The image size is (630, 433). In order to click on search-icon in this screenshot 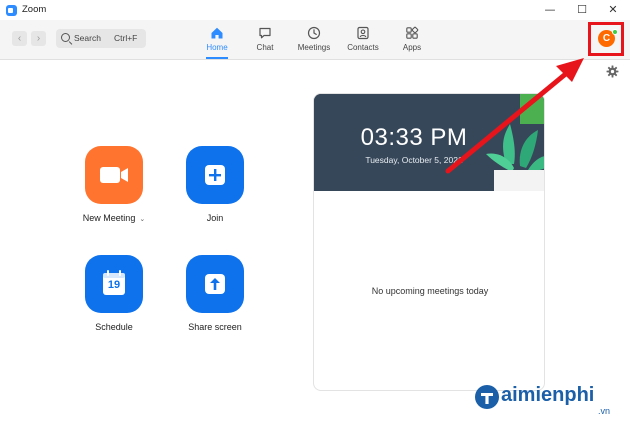, I will do `click(65, 37)`.